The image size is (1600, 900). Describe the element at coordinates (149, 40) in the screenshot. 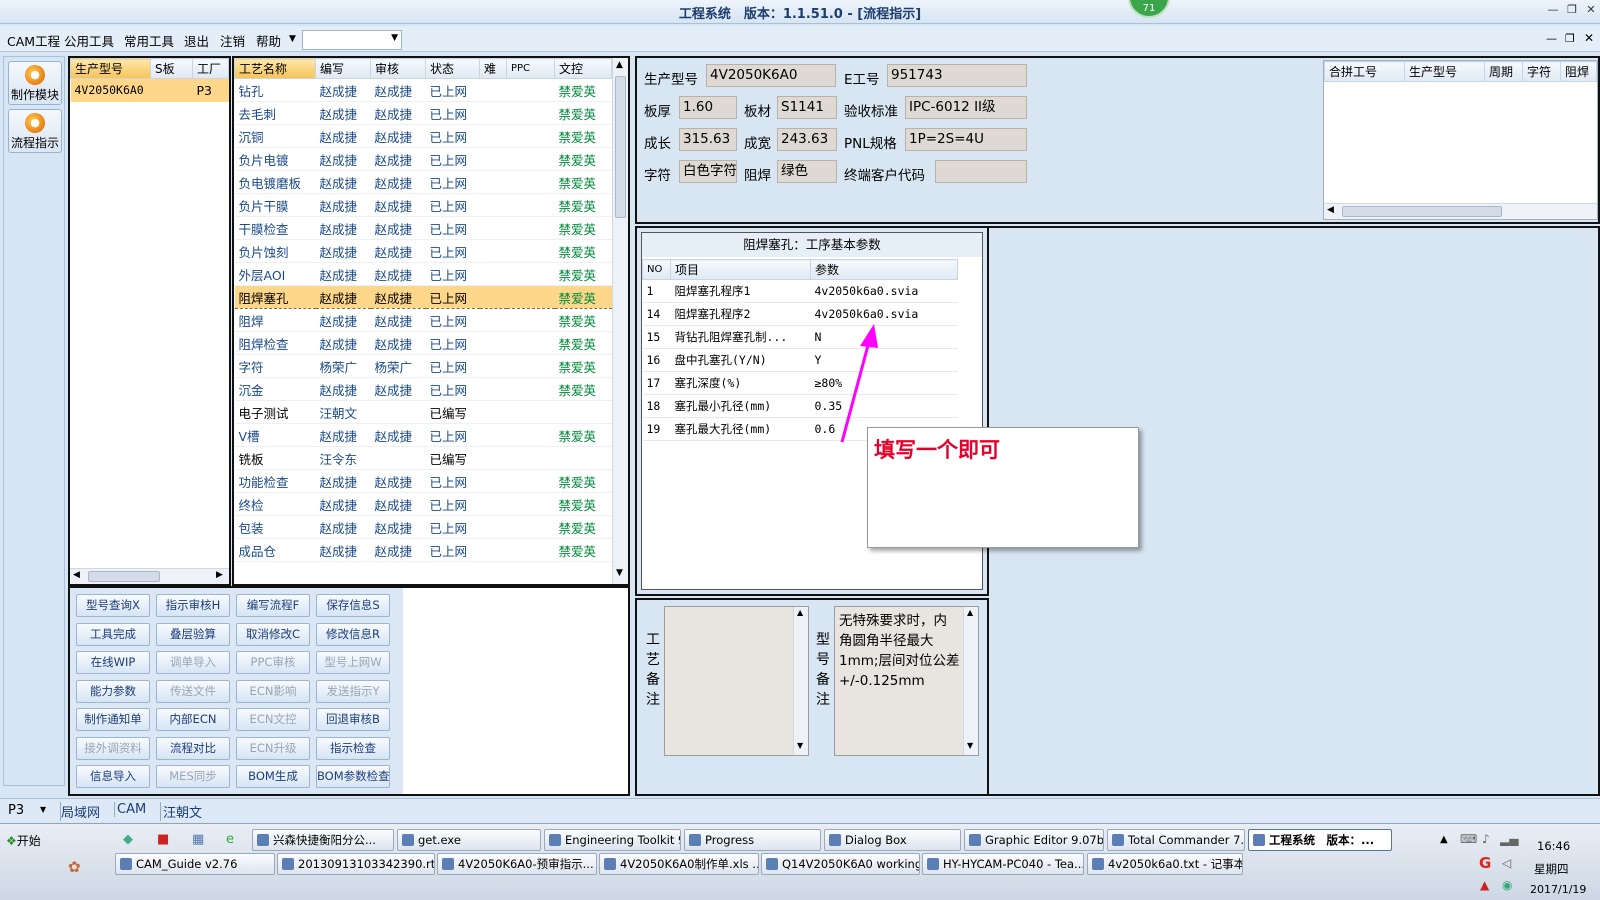

I see `menu-common-tools: 常用工具` at that location.